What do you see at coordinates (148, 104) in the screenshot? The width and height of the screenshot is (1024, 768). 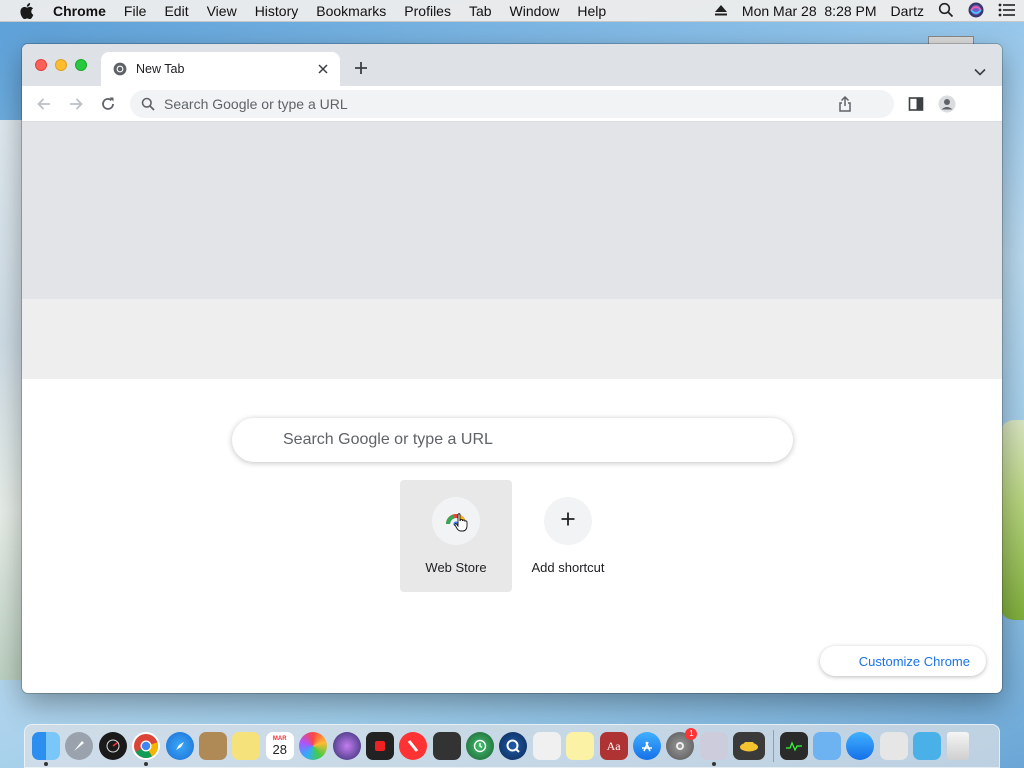 I see `search-icon` at bounding box center [148, 104].